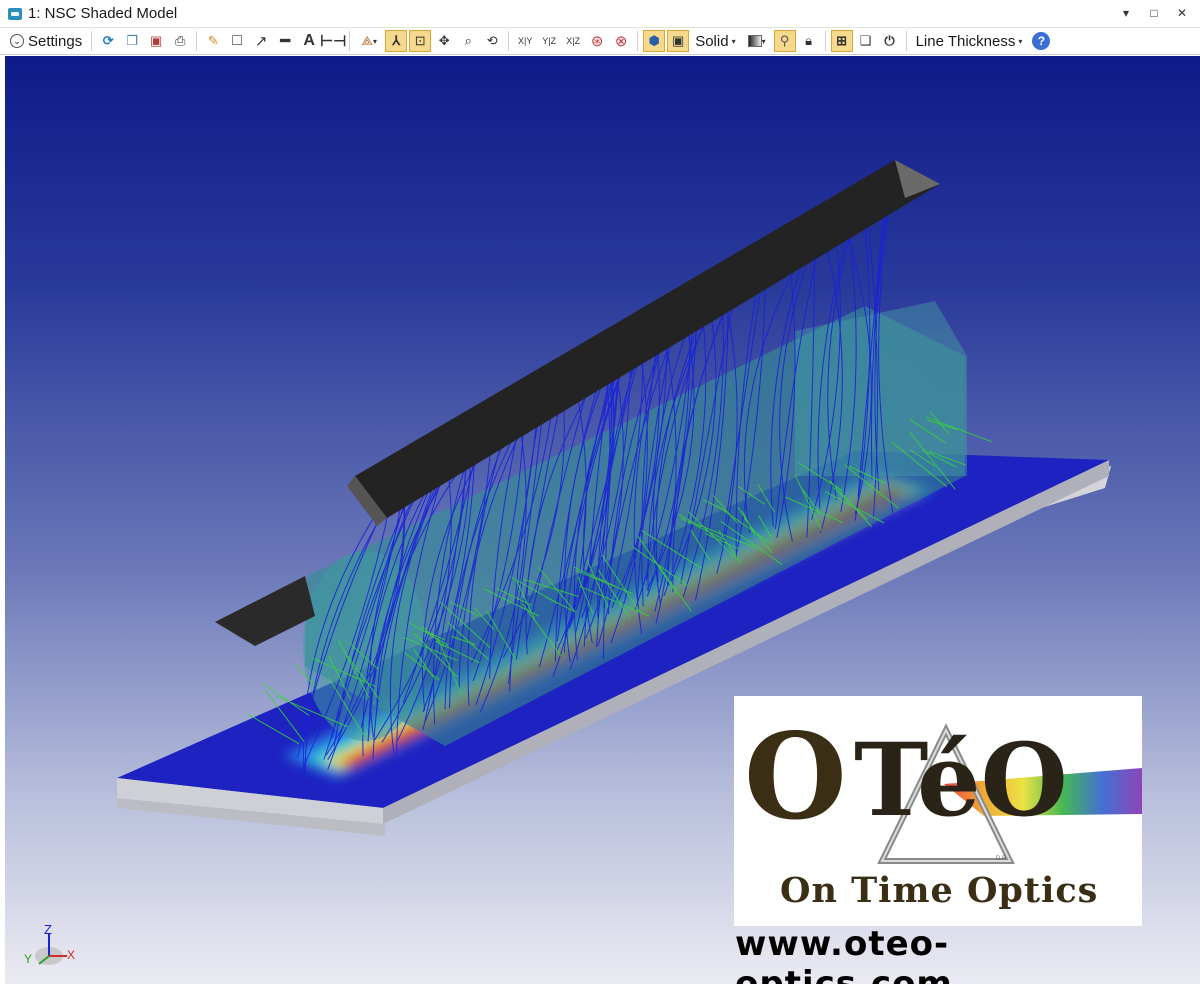 This screenshot has width=1200, height=984. What do you see at coordinates (103, 13) in the screenshot?
I see `window-title: 1: NSC Shaded Model` at bounding box center [103, 13].